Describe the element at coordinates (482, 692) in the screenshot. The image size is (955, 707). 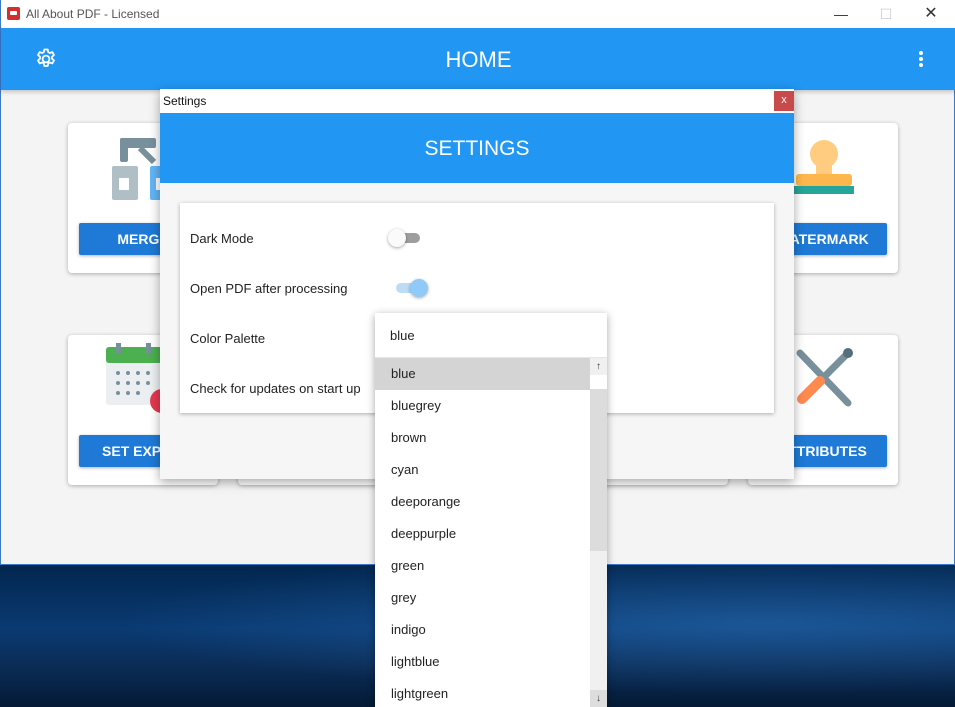
I see `option-lightgreen: lightgreen` at that location.